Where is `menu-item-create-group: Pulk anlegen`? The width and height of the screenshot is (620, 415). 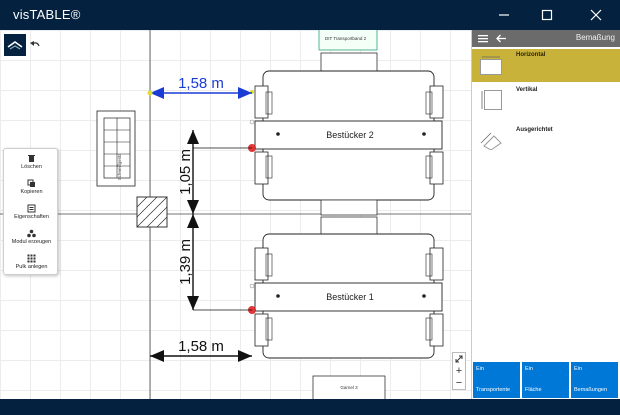 menu-item-create-group: Pulk anlegen is located at coordinates (31, 263).